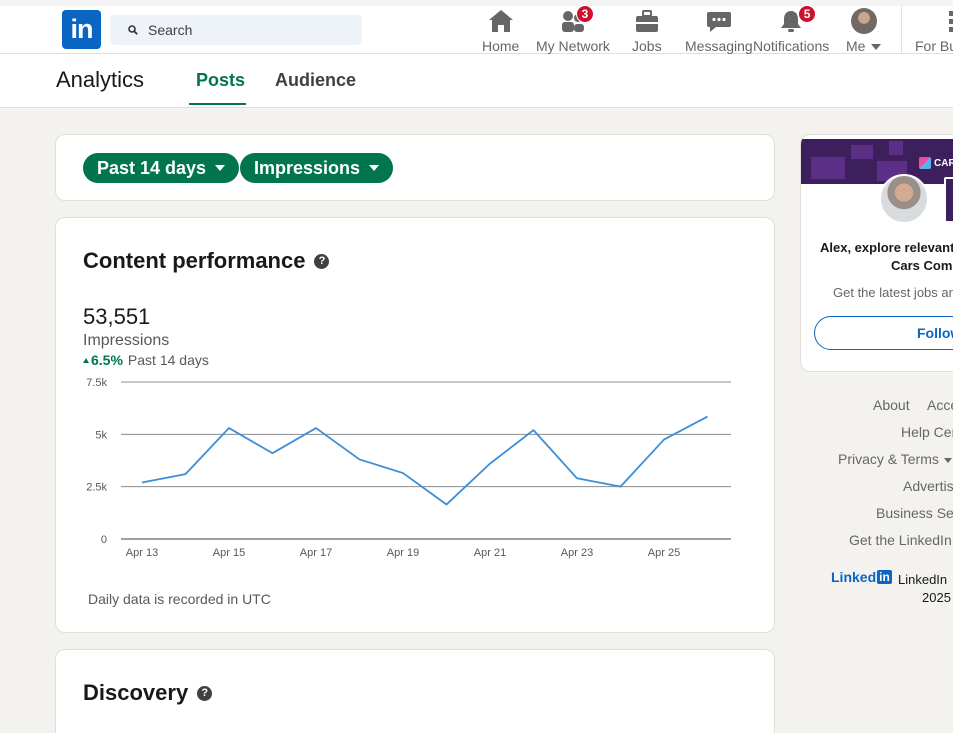 The image size is (953, 733). Describe the element at coordinates (893, 292) in the screenshot. I see `promo-subtext: Get the latest jobs and` at that location.